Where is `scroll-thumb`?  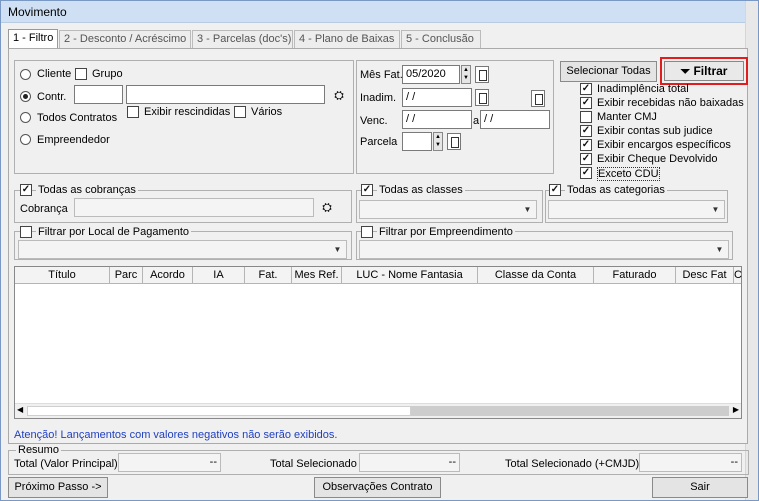 scroll-thumb is located at coordinates (570, 411).